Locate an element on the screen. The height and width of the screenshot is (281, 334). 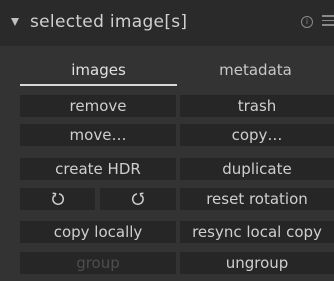
collapse-arrow-icon is located at coordinates (15, 22).